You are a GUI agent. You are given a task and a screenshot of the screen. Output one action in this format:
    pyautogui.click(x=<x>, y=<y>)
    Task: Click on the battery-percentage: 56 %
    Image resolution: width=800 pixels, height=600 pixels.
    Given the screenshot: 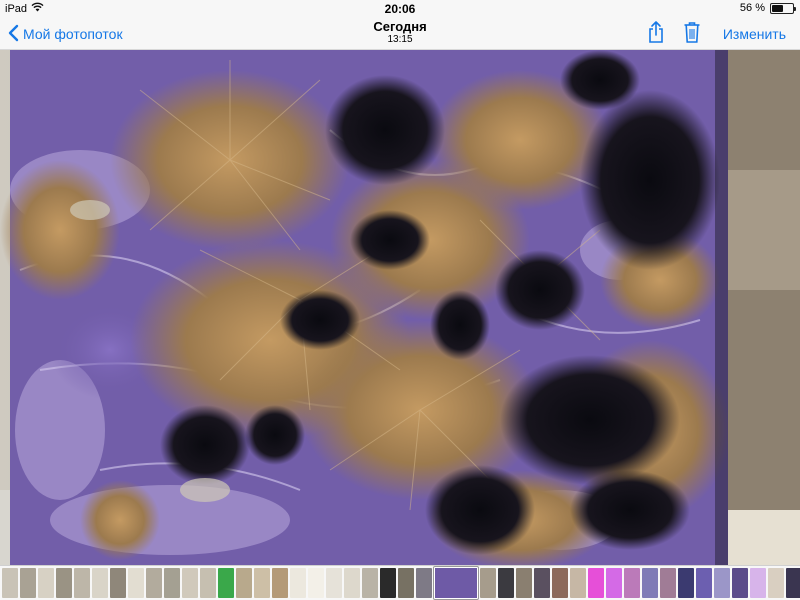 What is the action you would take?
    pyautogui.click(x=752, y=8)
    